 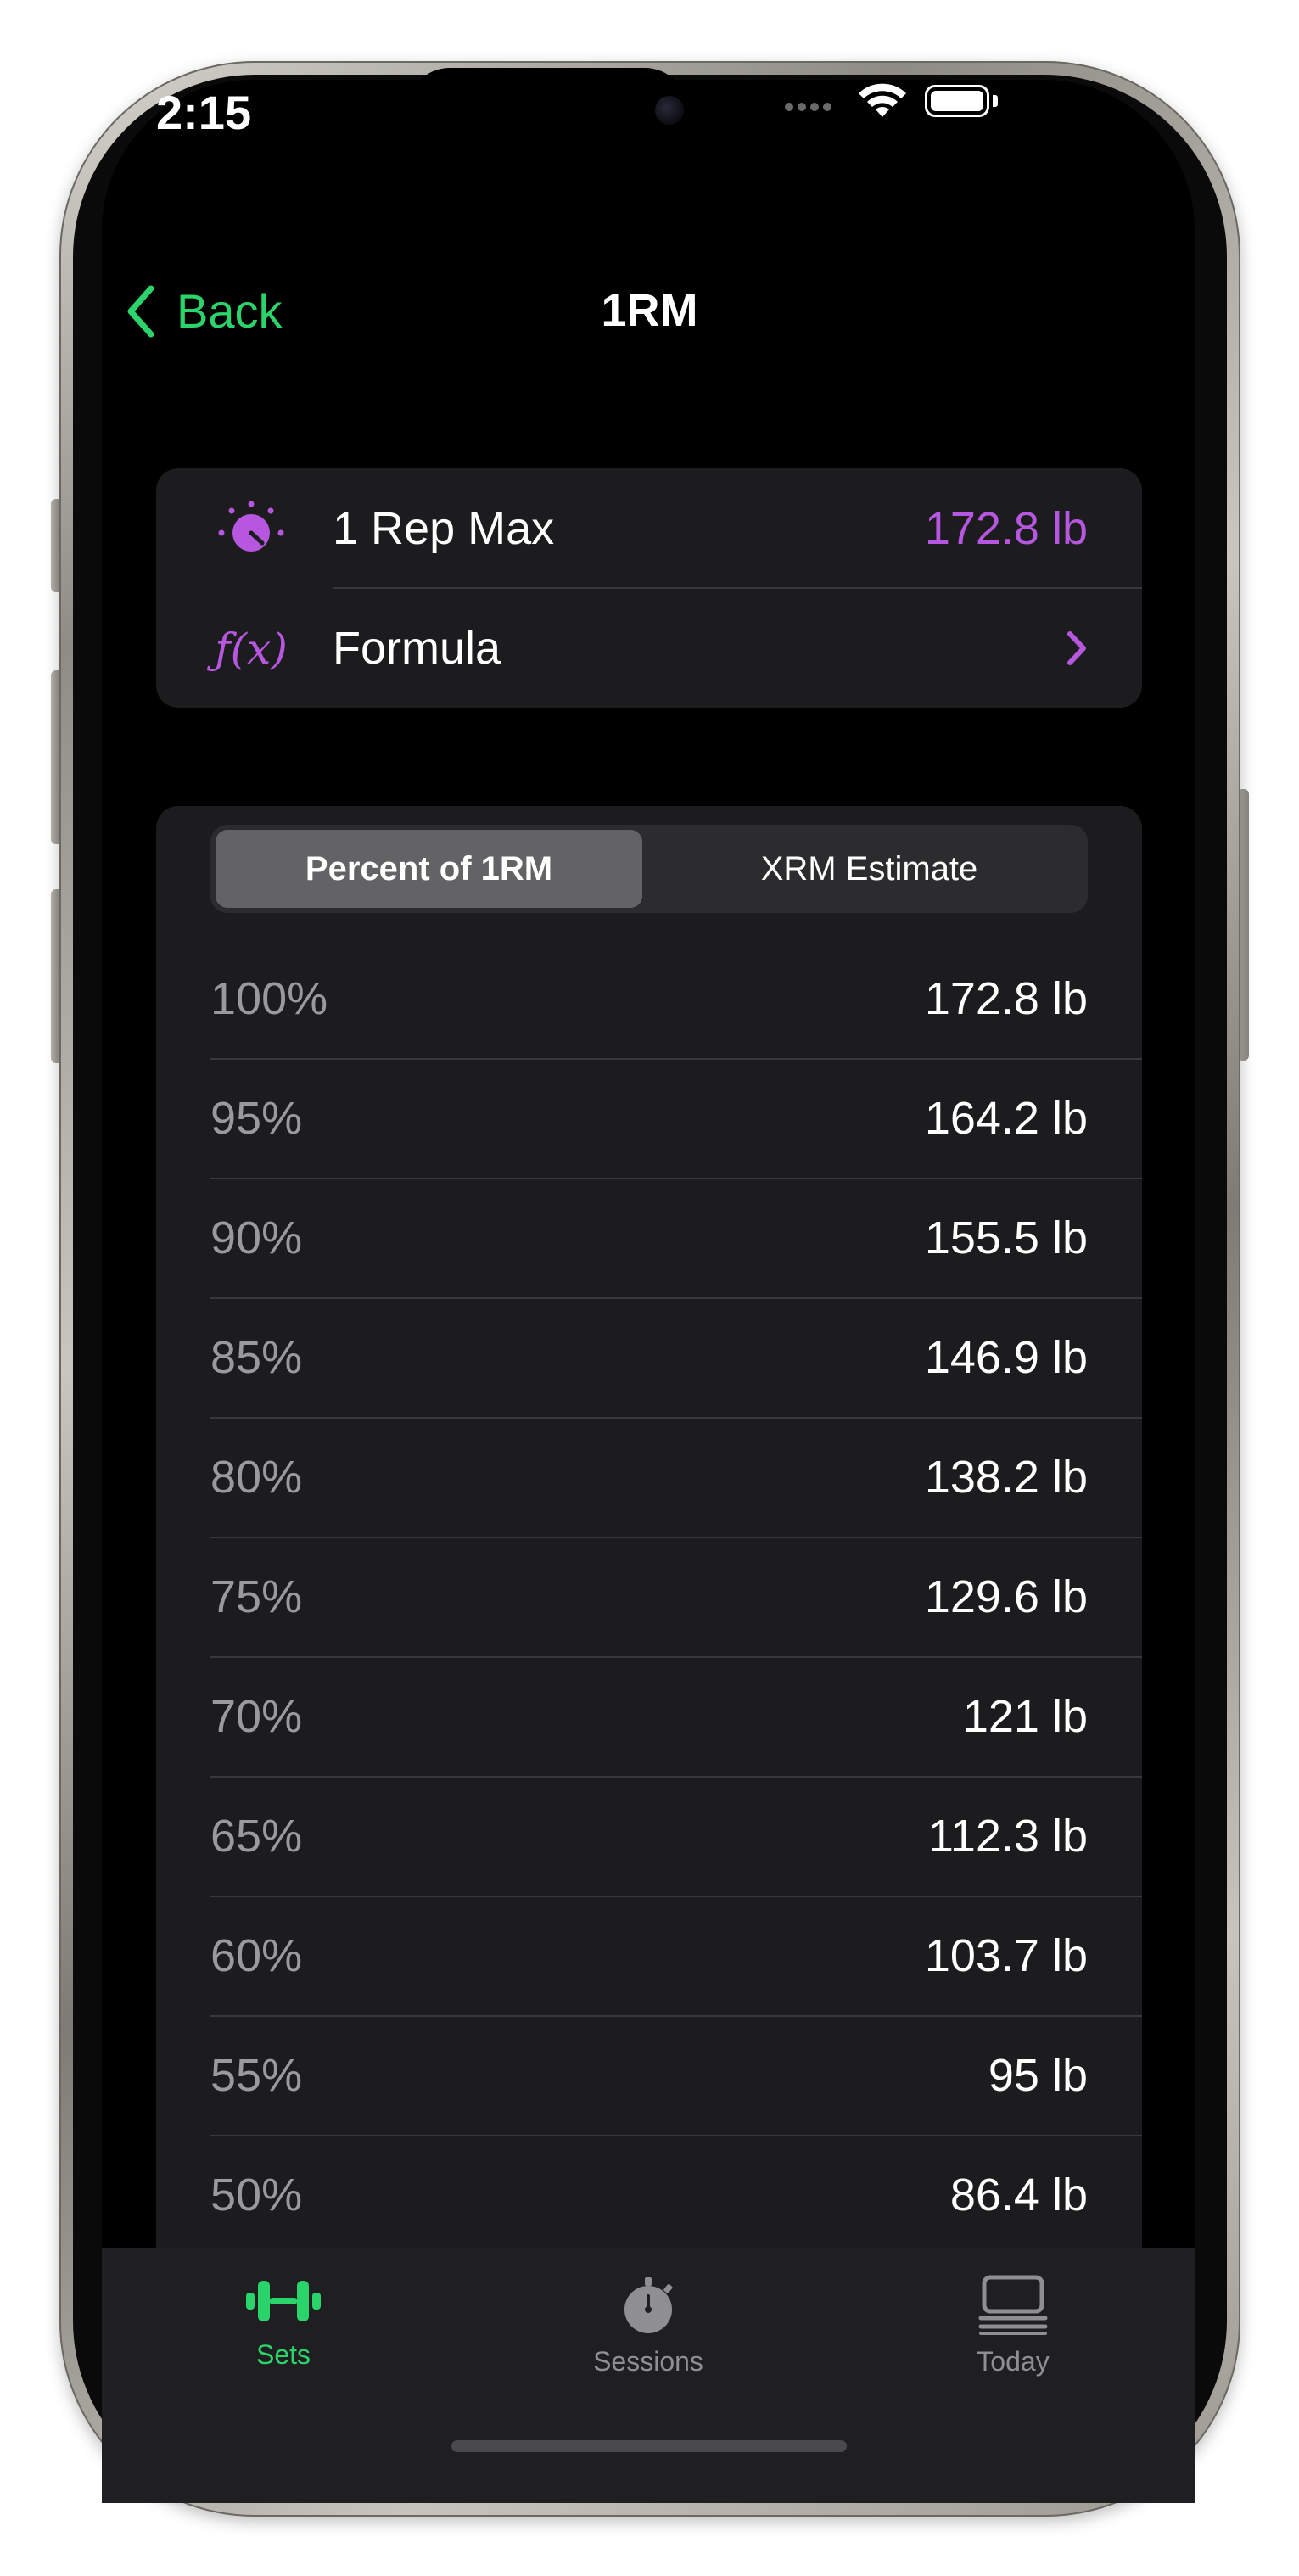 What do you see at coordinates (1006, 1477) in the screenshot?
I see `weight-cell: 138.2 lb` at bounding box center [1006, 1477].